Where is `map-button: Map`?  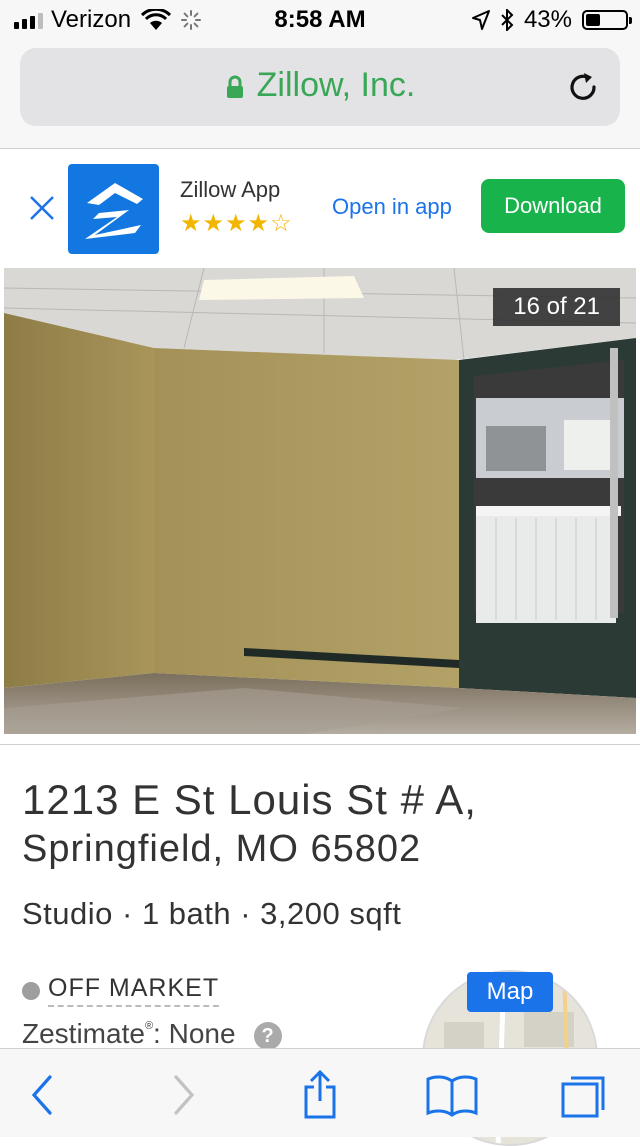
map-button: Map is located at coordinates (510, 992).